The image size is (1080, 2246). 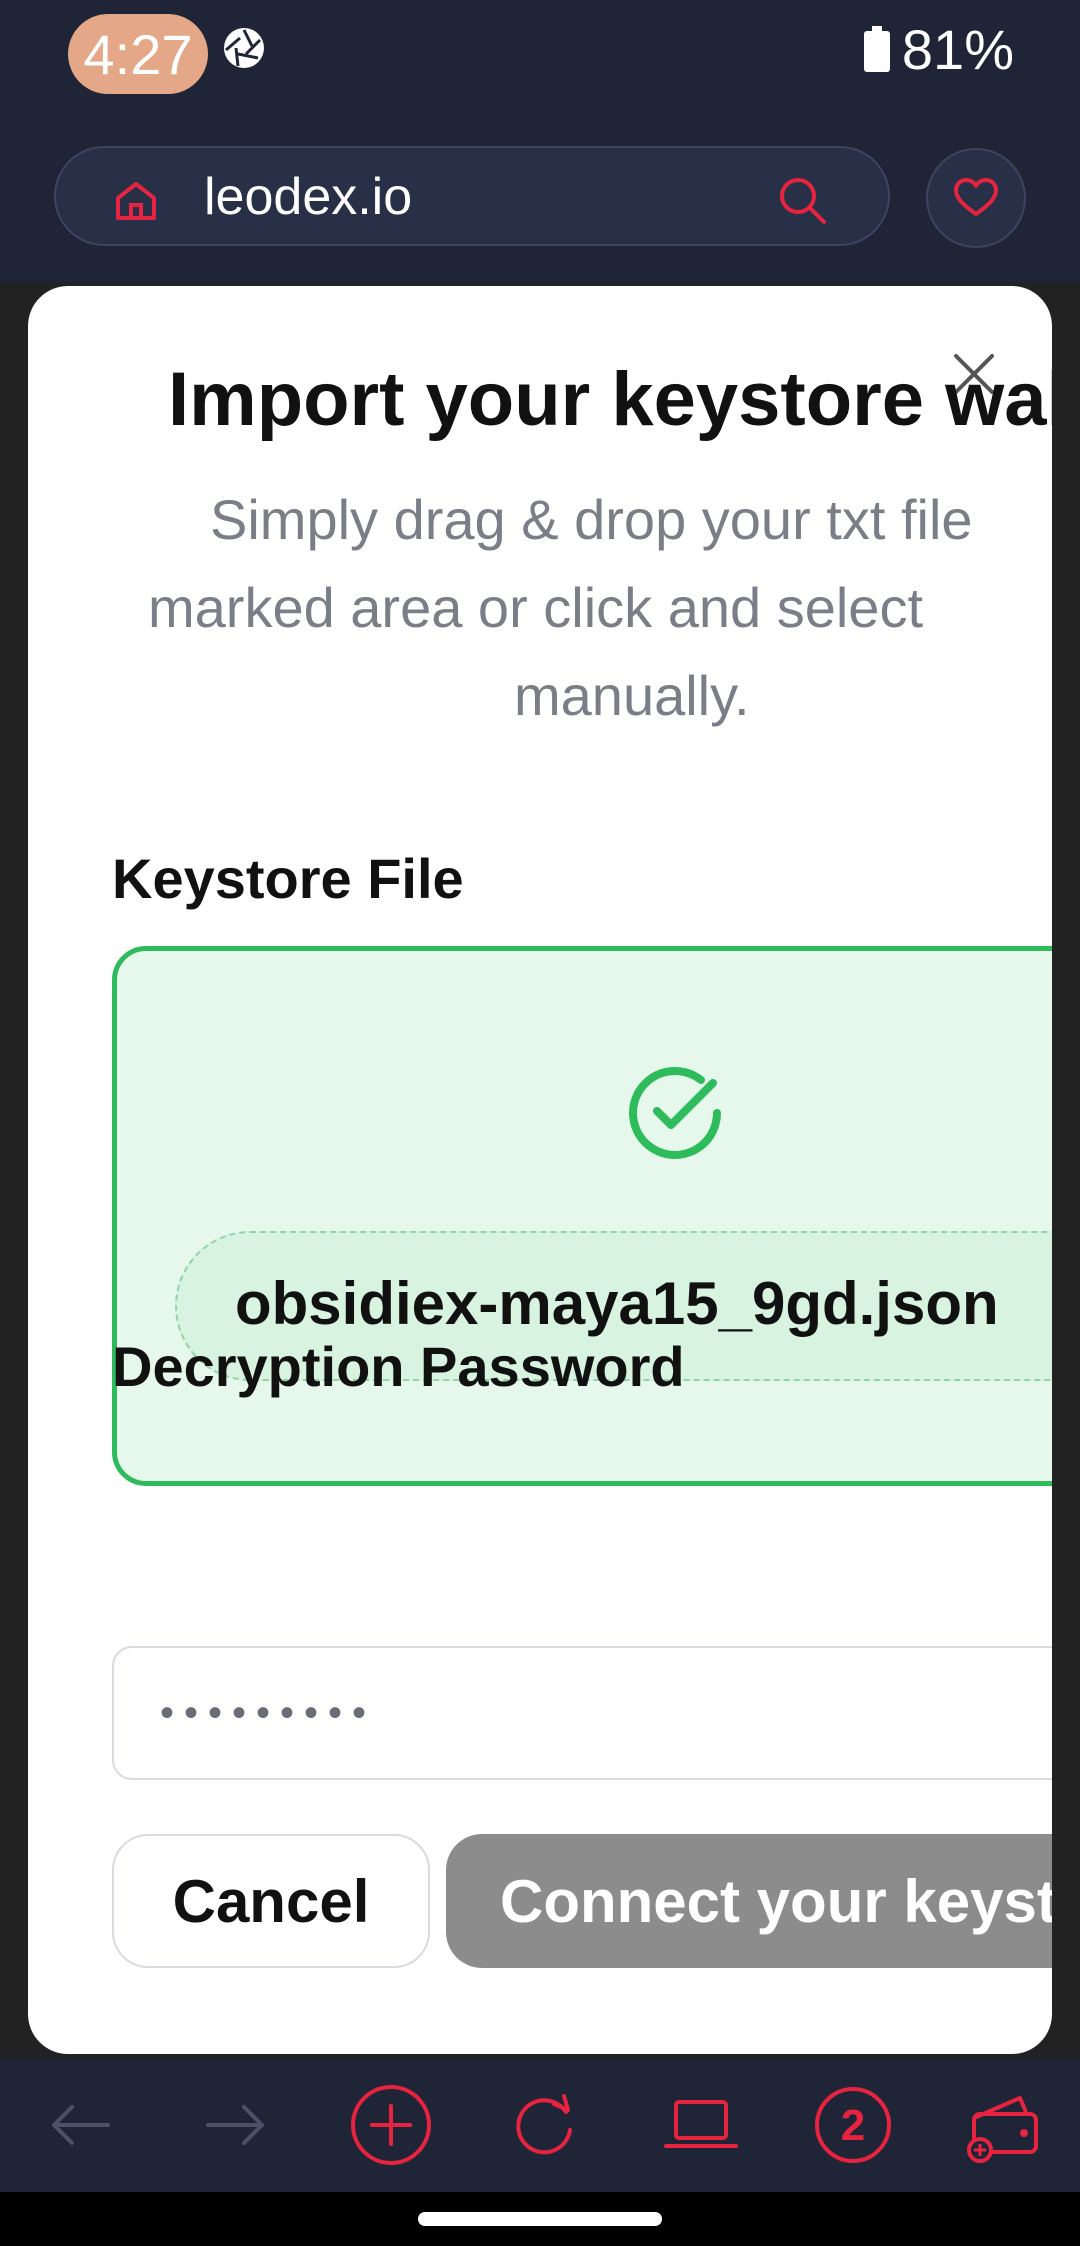 What do you see at coordinates (802, 200) in the screenshot?
I see `search-icon` at bounding box center [802, 200].